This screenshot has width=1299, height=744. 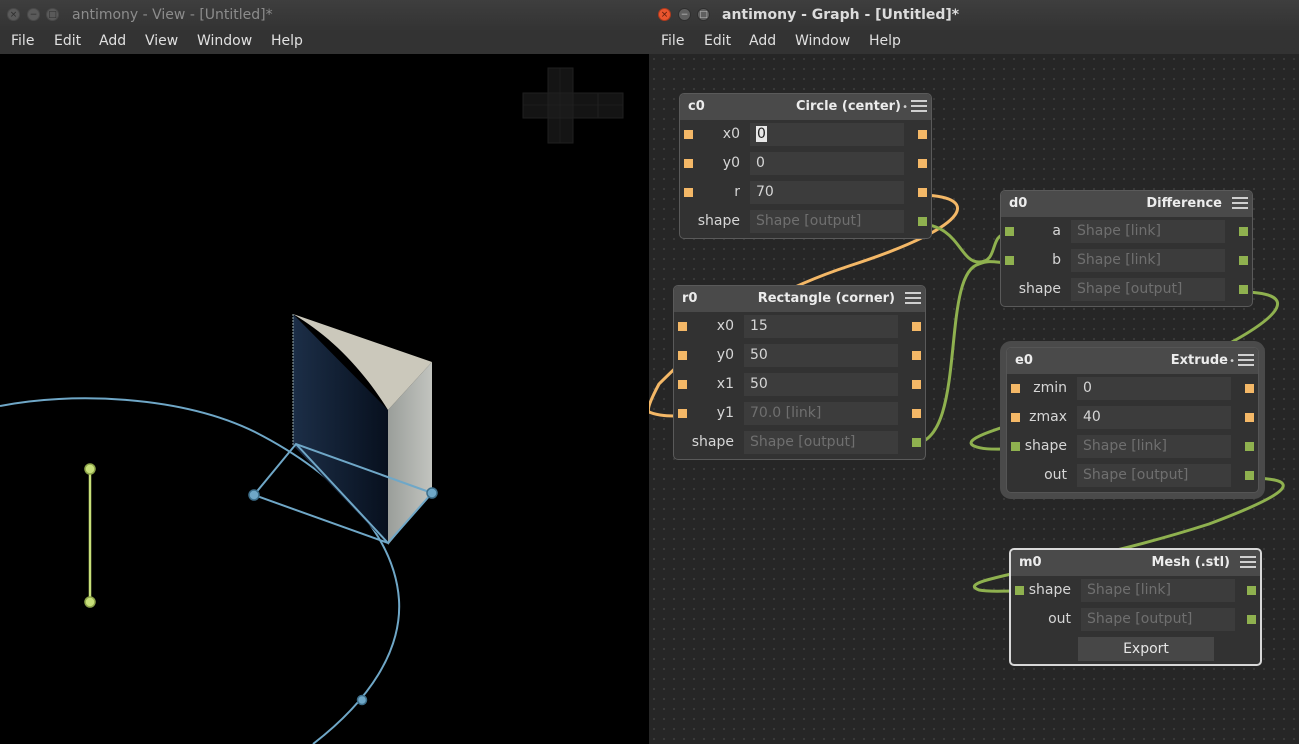 I want to click on node-header: e0 Extrude •, so click(x=1132, y=361).